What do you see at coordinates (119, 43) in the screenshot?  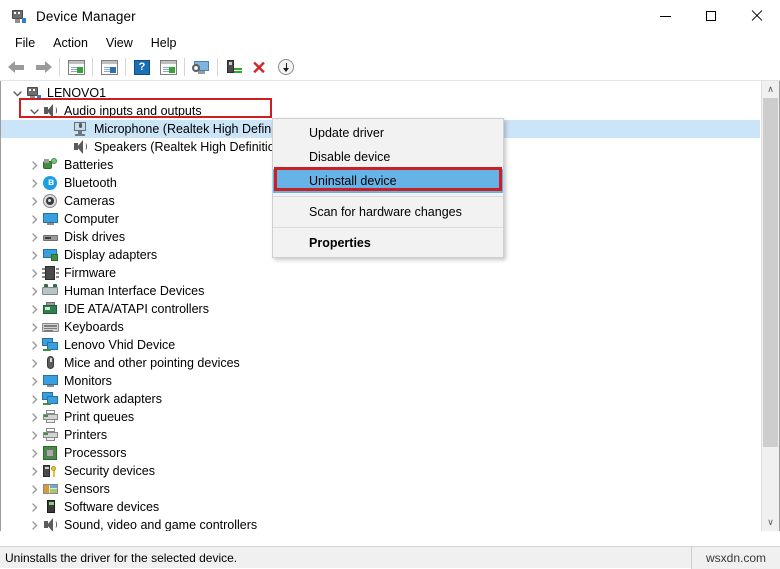 I see `menu-view: View` at bounding box center [119, 43].